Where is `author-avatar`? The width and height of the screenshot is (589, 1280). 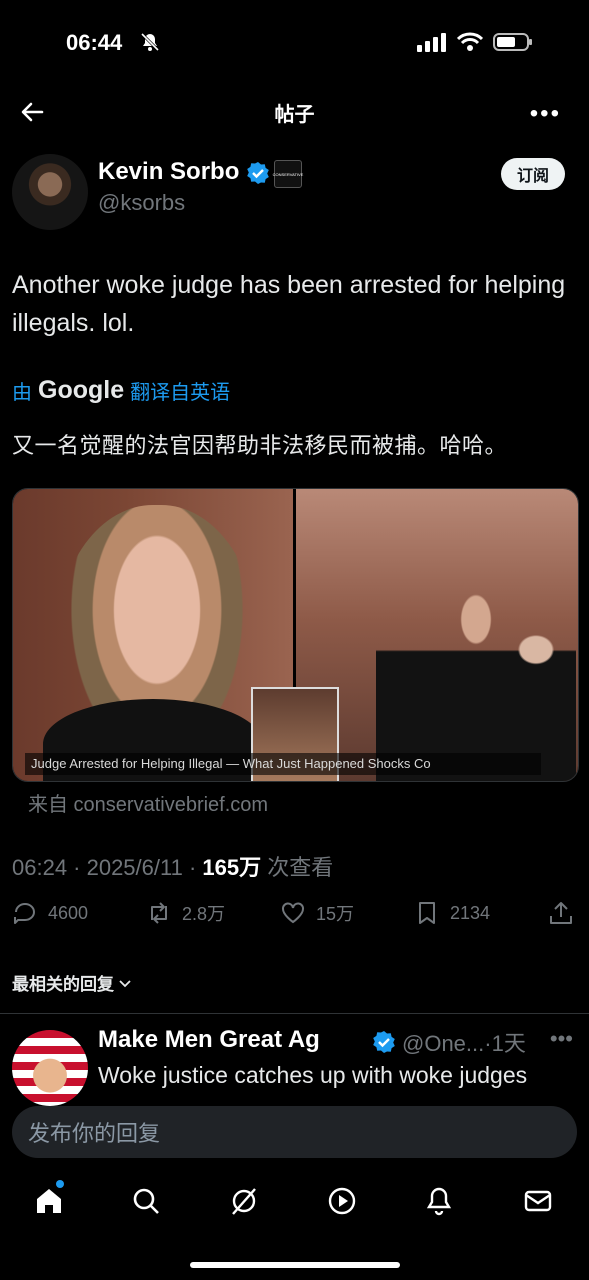 author-avatar is located at coordinates (50, 192).